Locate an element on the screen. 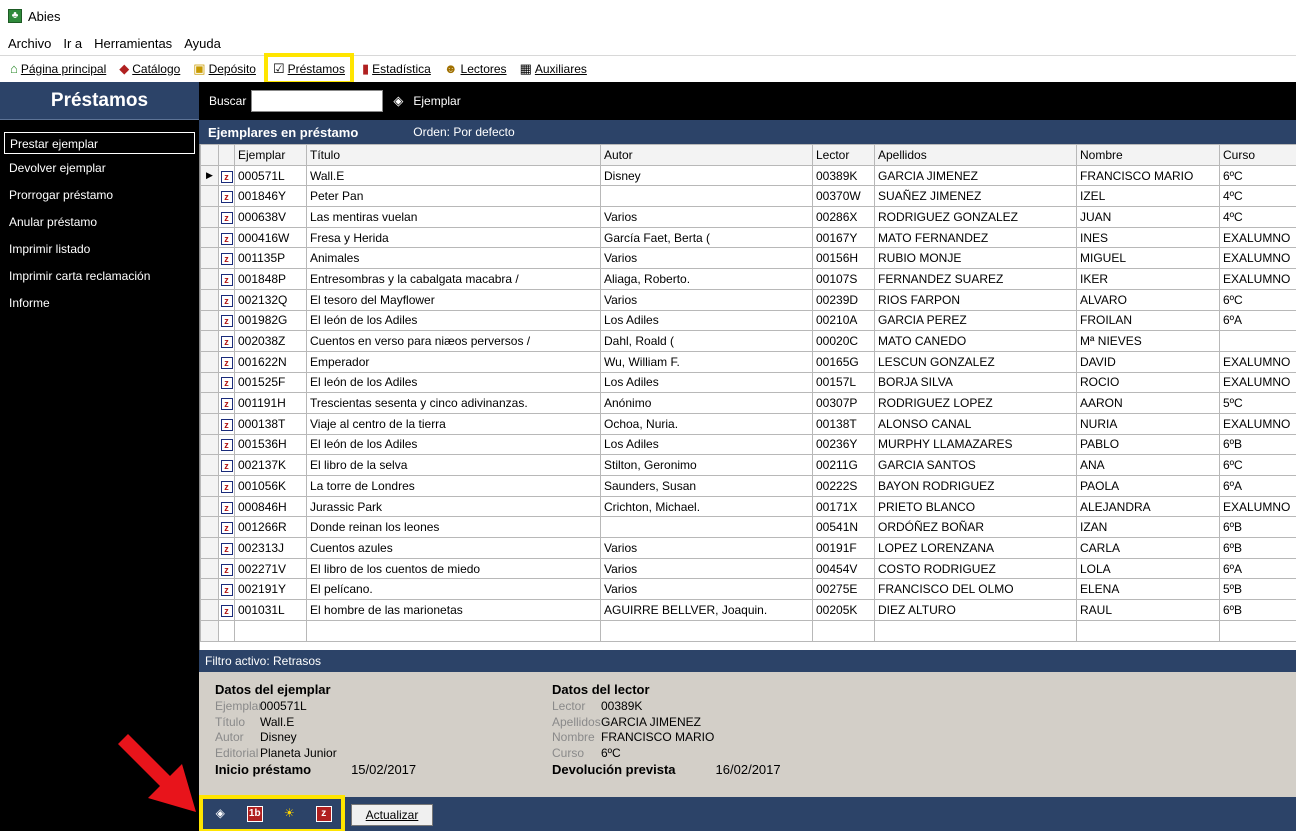 The height and width of the screenshot is (831, 1296). toolbar-loans-button: ☑ Préstamos is located at coordinates (308, 68).